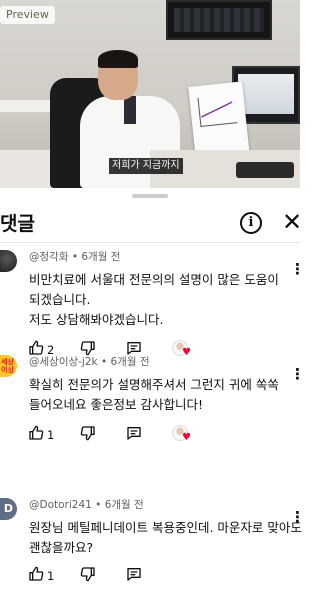  What do you see at coordinates (154, 279) in the screenshot?
I see `comment-line: 비만치료에 서울대 전문의의 설명이 많은 도움이` at bounding box center [154, 279].